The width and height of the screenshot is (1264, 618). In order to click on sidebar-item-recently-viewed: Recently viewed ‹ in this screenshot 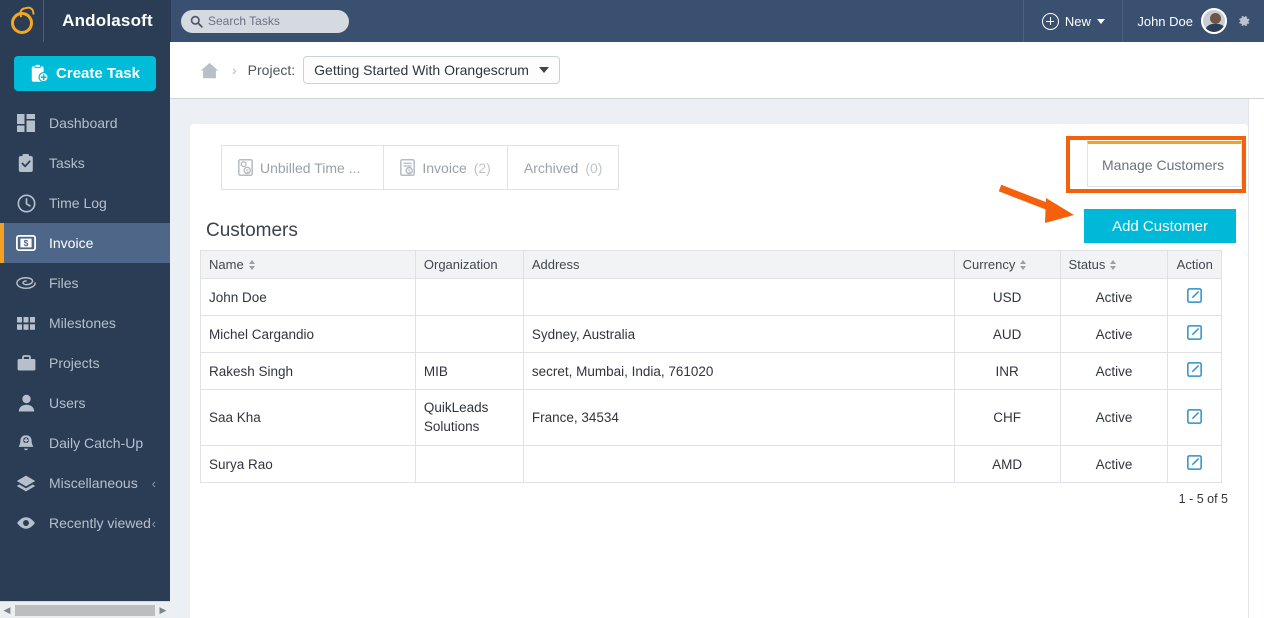, I will do `click(85, 523)`.